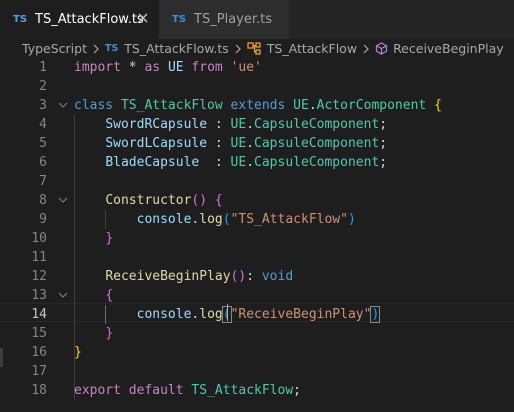  Describe the element at coordinates (448, 48) in the screenshot. I see `breadcrumb-label: ReceiveBeginPlay` at that location.